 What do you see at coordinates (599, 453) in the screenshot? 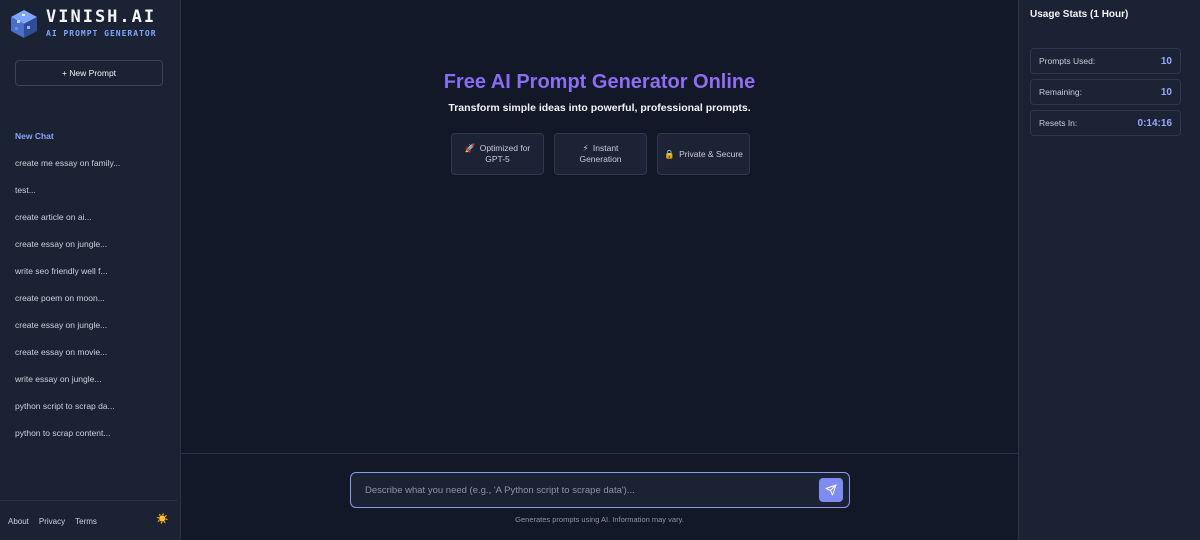
I see `composer-divider` at bounding box center [599, 453].